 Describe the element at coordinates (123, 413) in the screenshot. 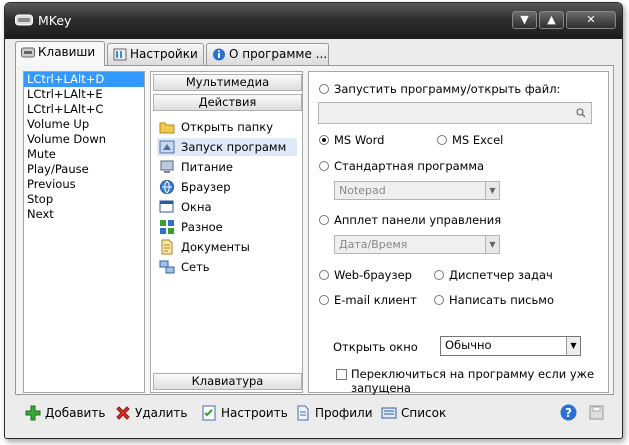

I see `delete-icon` at that location.